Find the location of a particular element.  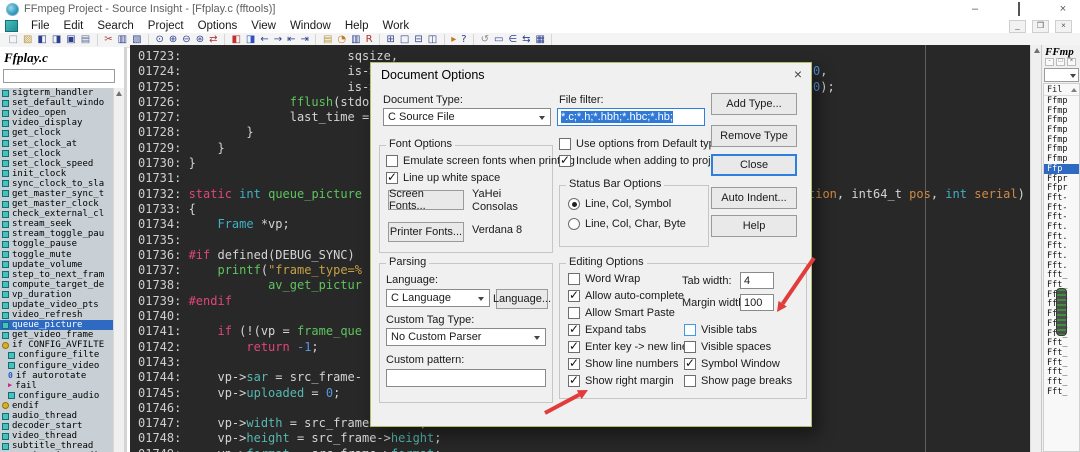

symbol-item-endif: endif is located at coordinates (58, 406).